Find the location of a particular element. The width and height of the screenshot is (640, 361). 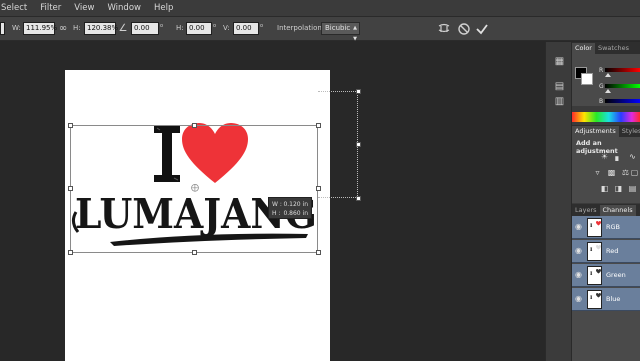

channel-row-red: ◉ I Red is located at coordinates (606, 251).